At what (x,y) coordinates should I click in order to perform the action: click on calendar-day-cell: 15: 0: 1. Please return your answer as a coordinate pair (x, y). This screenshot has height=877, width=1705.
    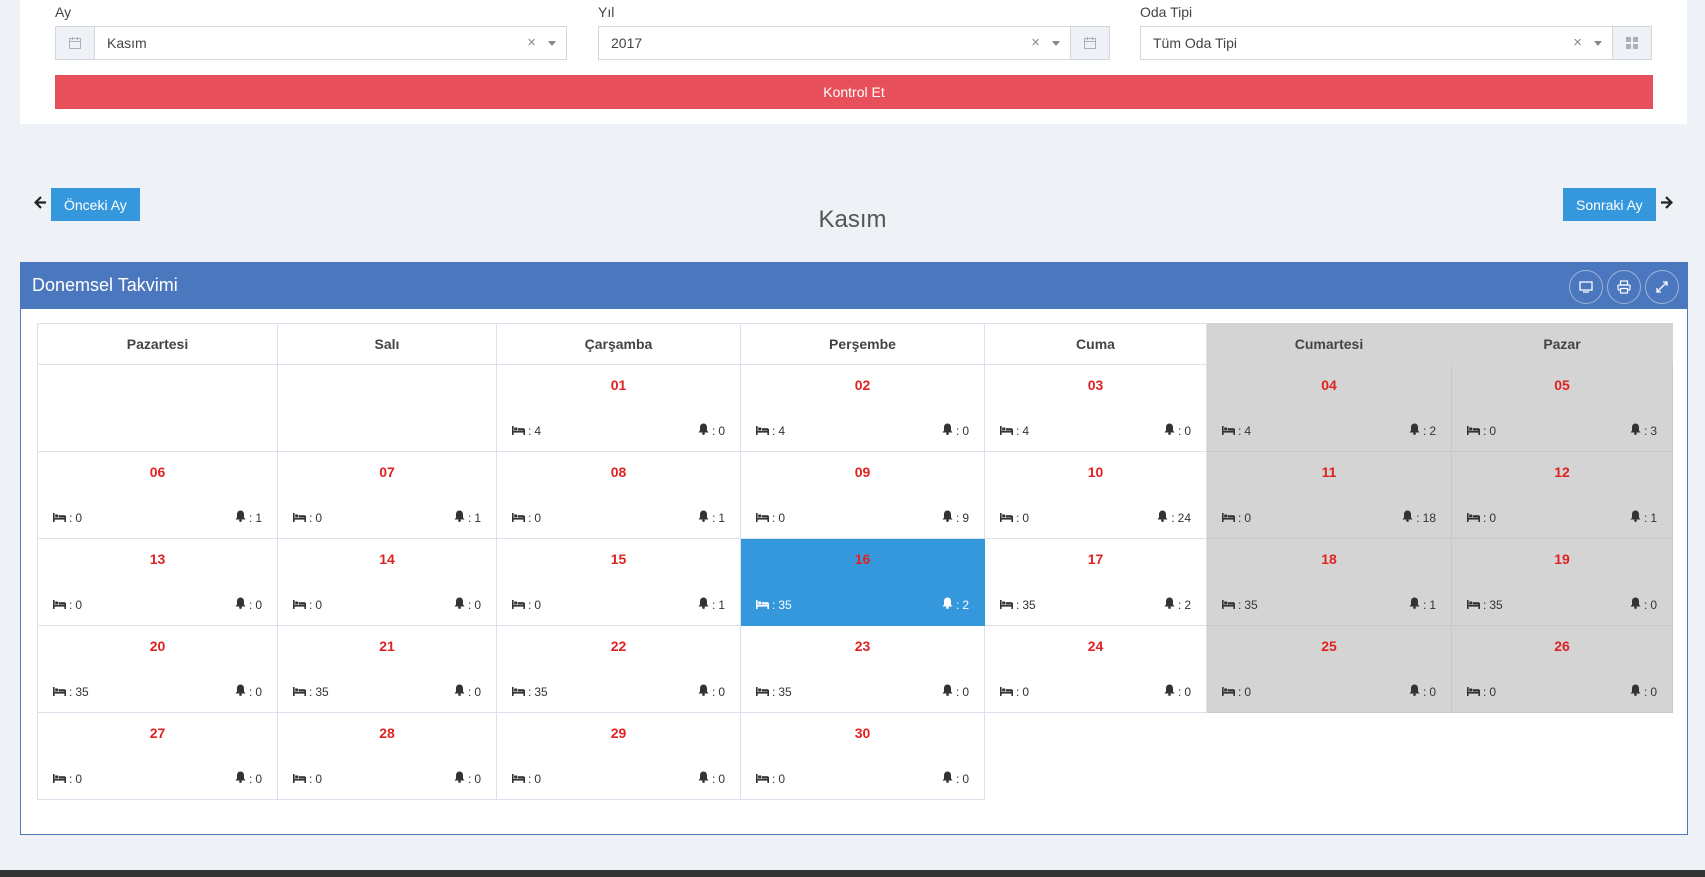
    Looking at the image, I should click on (618, 582).